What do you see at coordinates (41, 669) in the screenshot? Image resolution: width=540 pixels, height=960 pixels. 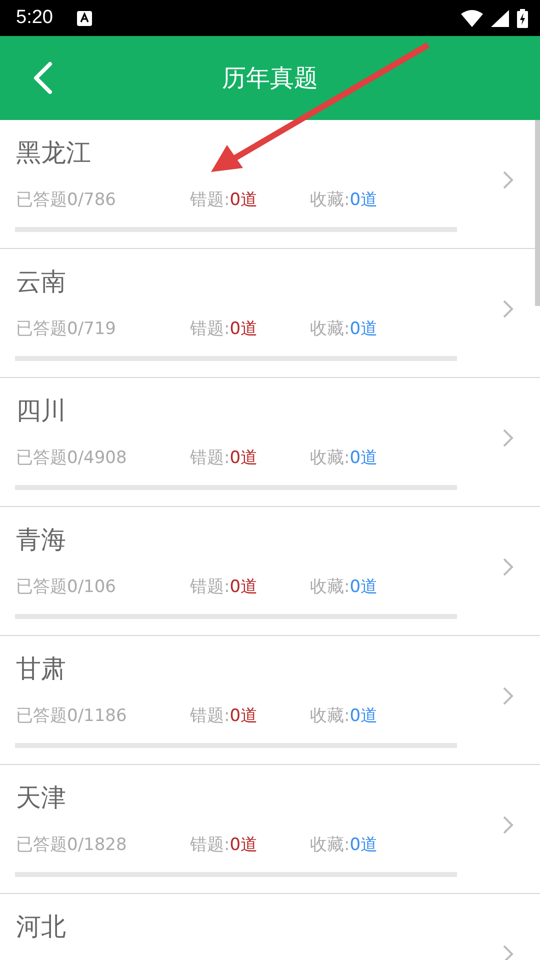 I see `region-name: 甘肃` at bounding box center [41, 669].